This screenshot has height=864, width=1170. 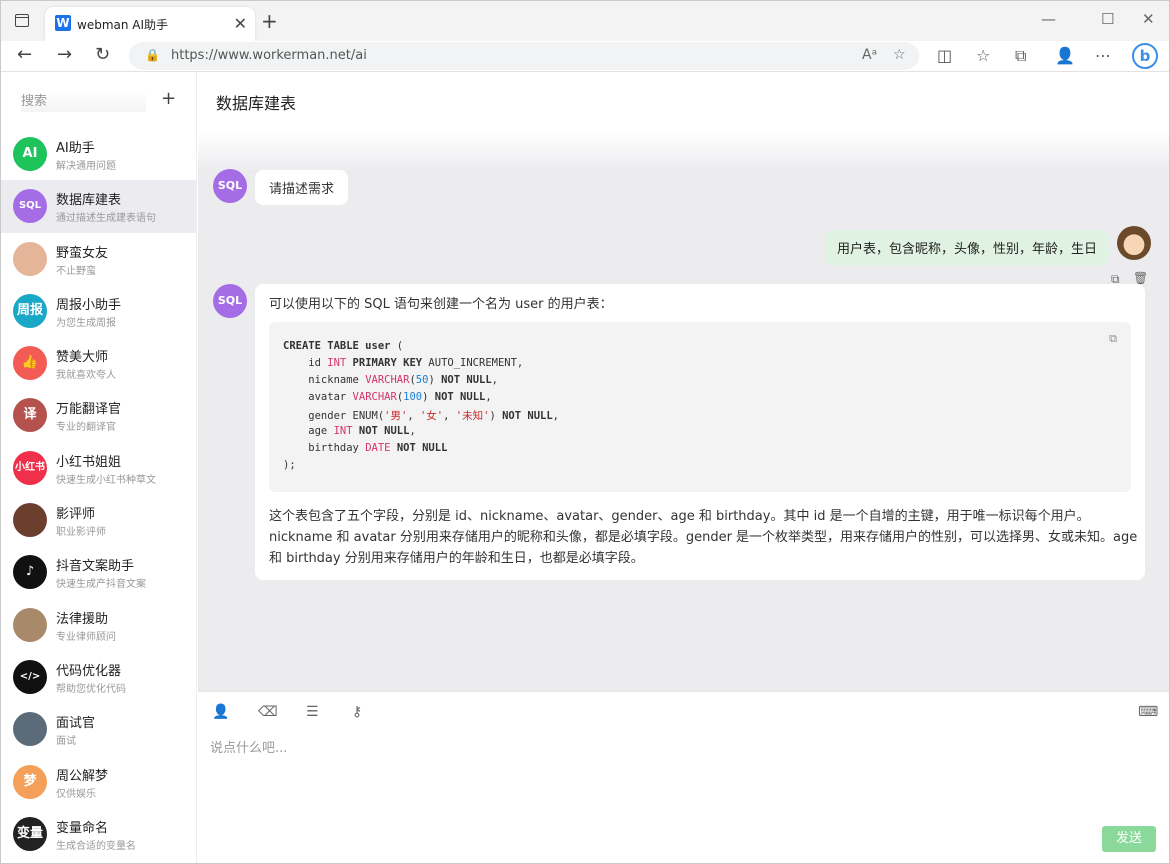 What do you see at coordinates (340, 346) in the screenshot?
I see `code-token: CREATE TABLE user` at bounding box center [340, 346].